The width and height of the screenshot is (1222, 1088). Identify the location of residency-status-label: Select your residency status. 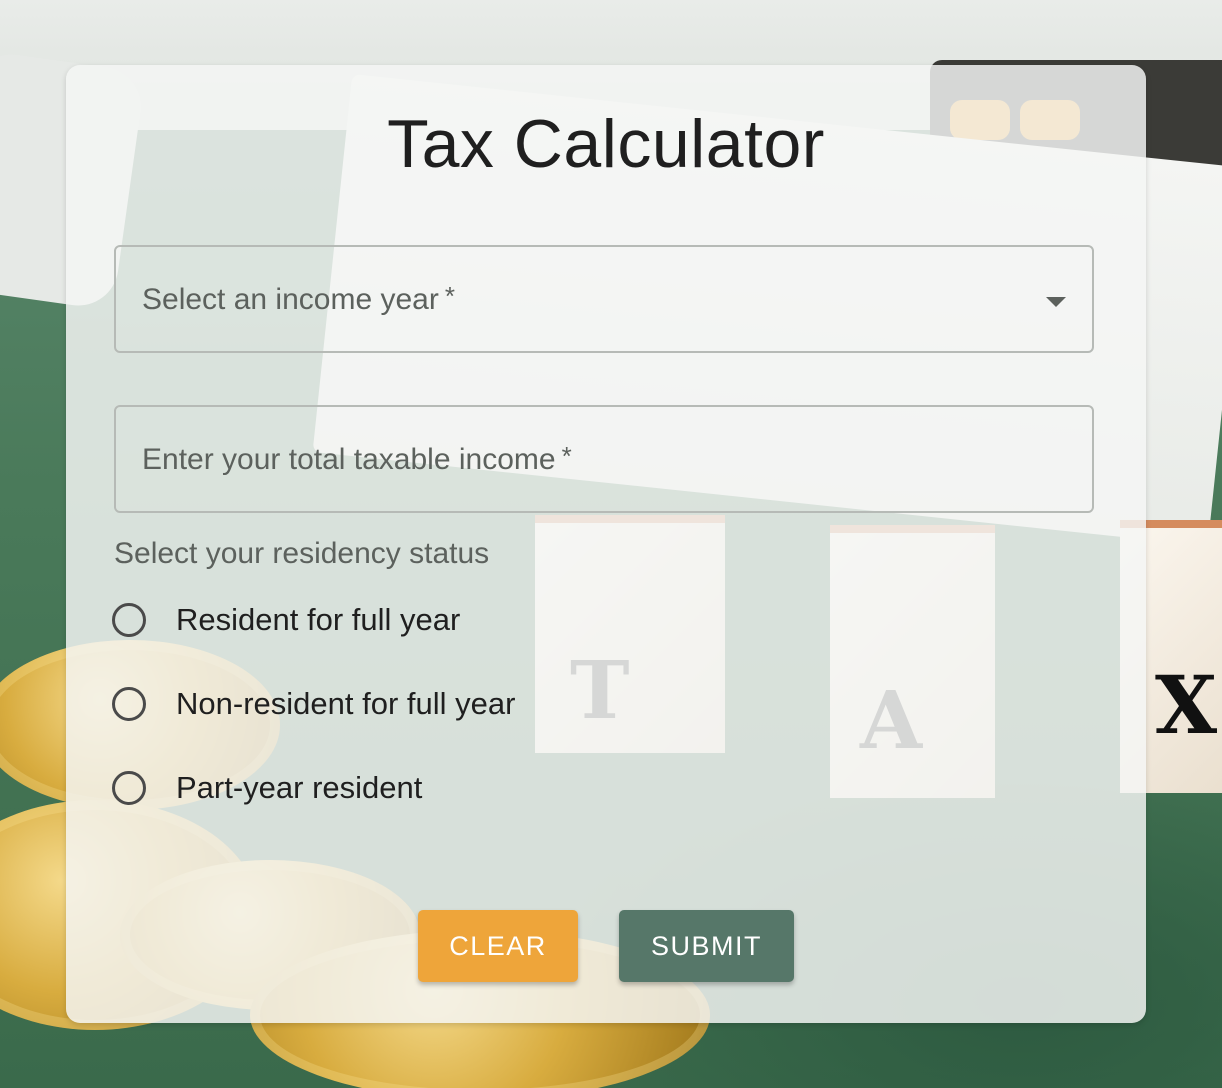
(302, 553).